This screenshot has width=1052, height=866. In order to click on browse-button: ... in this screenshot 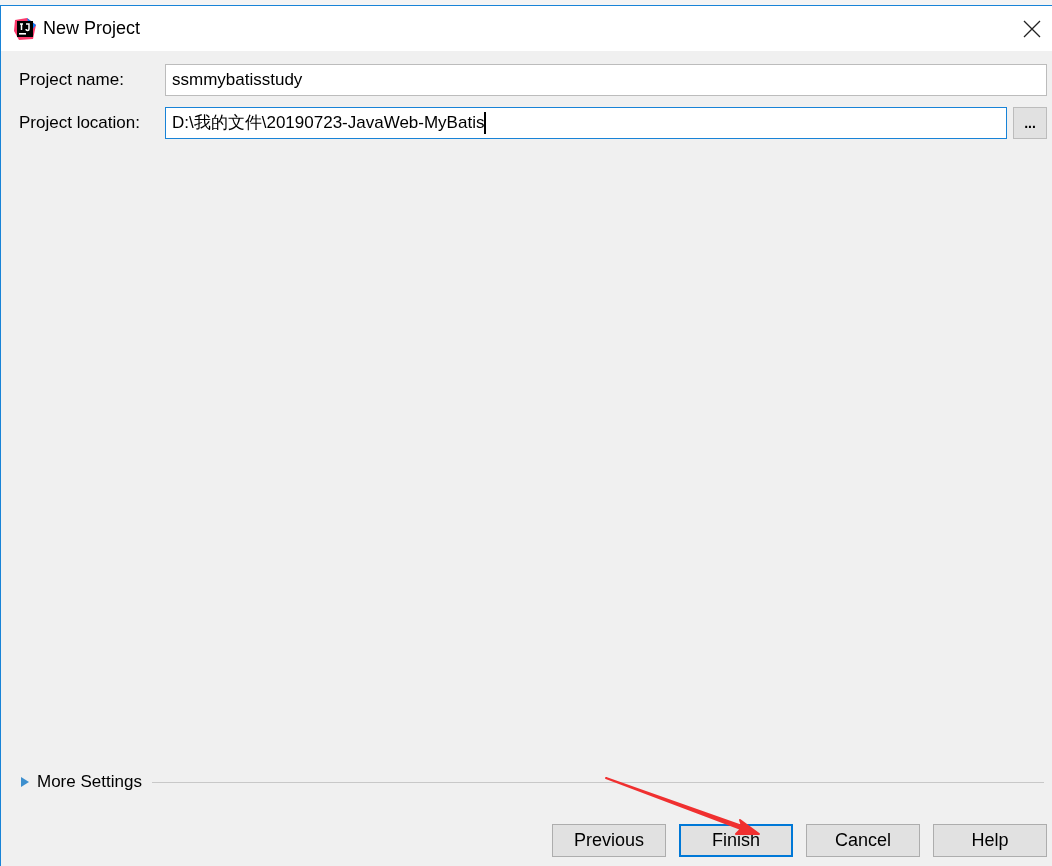, I will do `click(1030, 123)`.